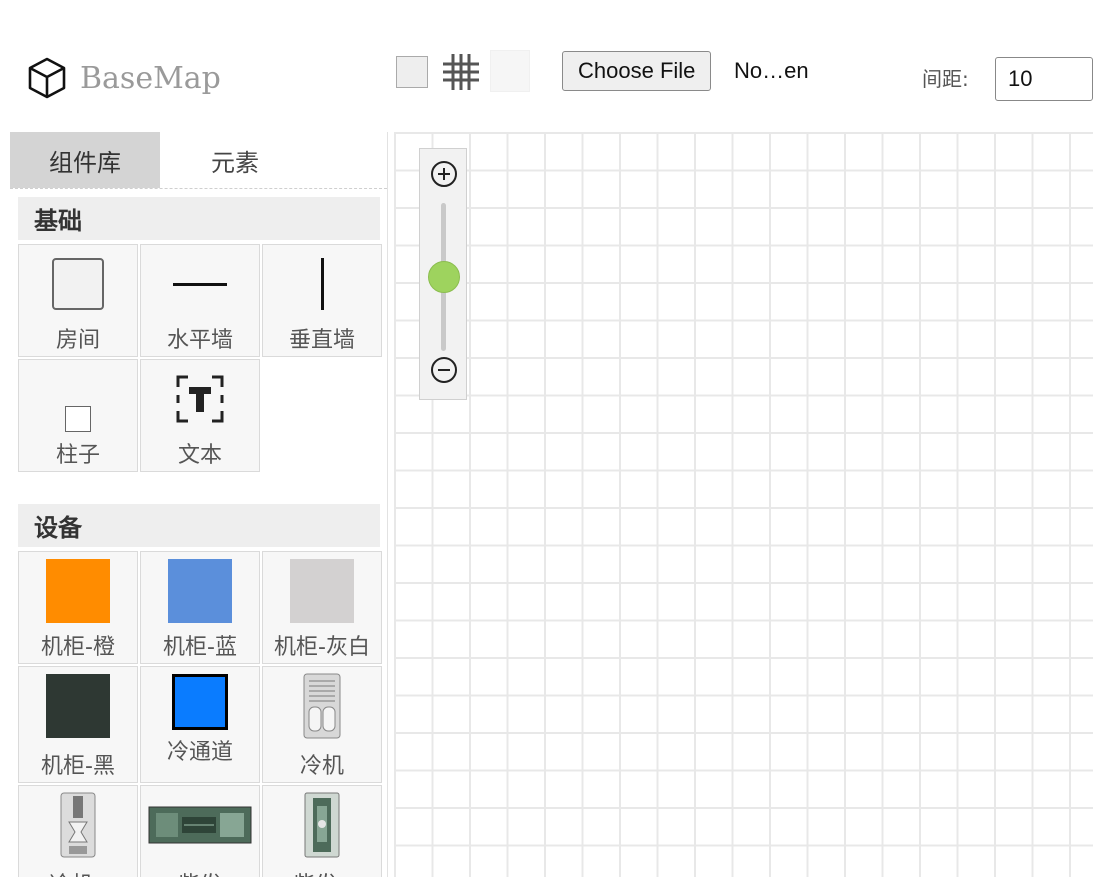  I want to click on component-label: 冷机a, so click(78, 872).